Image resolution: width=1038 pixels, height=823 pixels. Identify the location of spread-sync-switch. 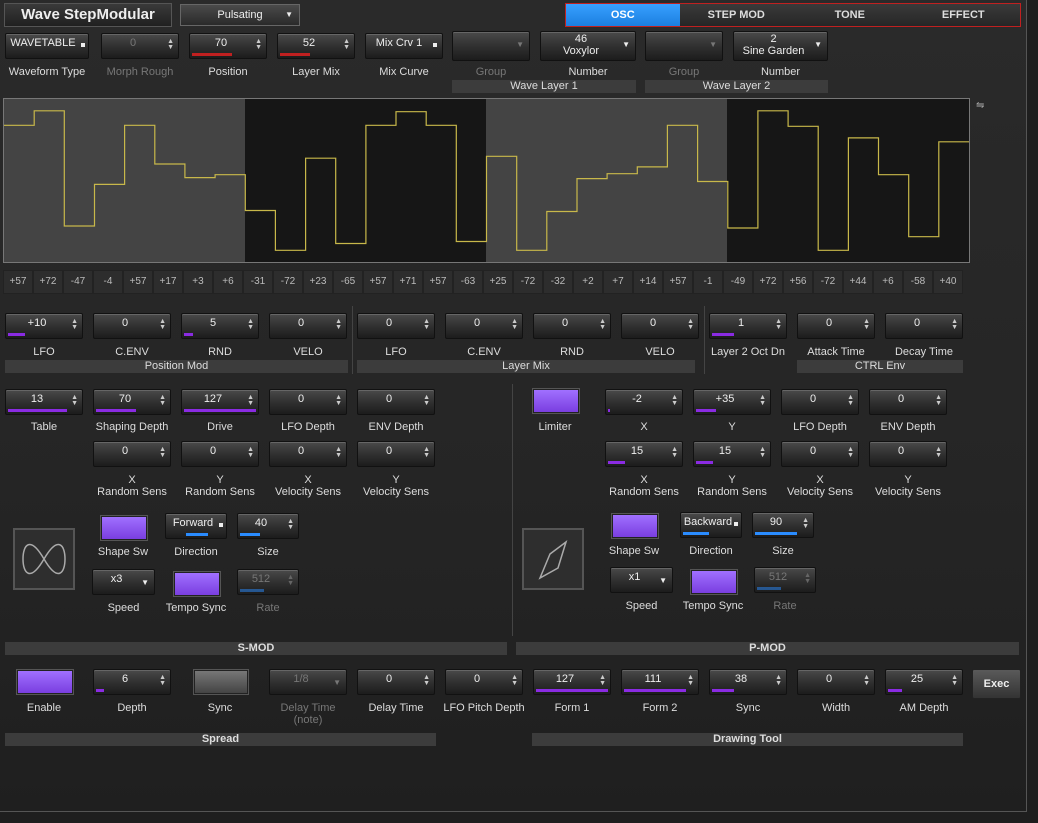
(221, 682).